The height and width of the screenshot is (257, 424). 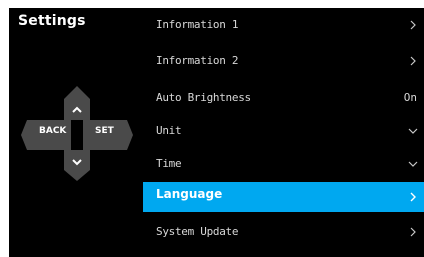 I want to click on menu-item-time: Time, so click(x=283, y=165).